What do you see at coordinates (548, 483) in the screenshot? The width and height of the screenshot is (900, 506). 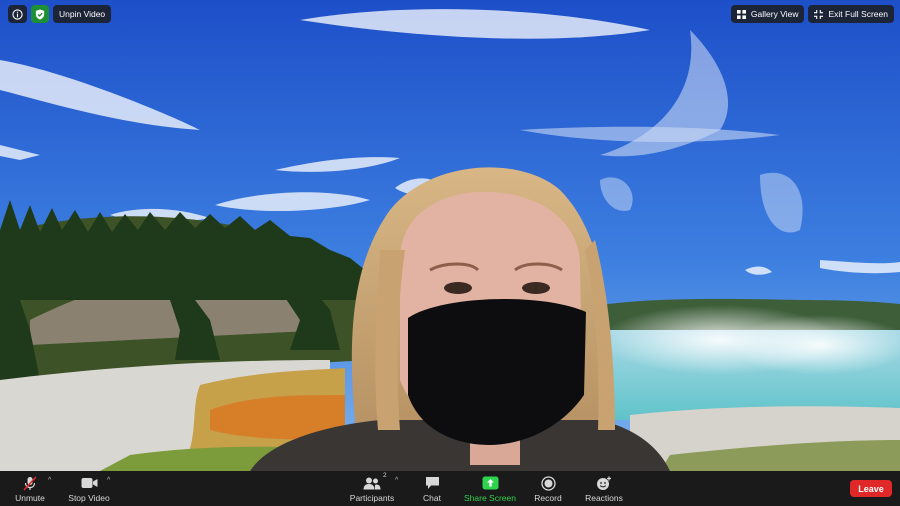 I see `record-icon` at bounding box center [548, 483].